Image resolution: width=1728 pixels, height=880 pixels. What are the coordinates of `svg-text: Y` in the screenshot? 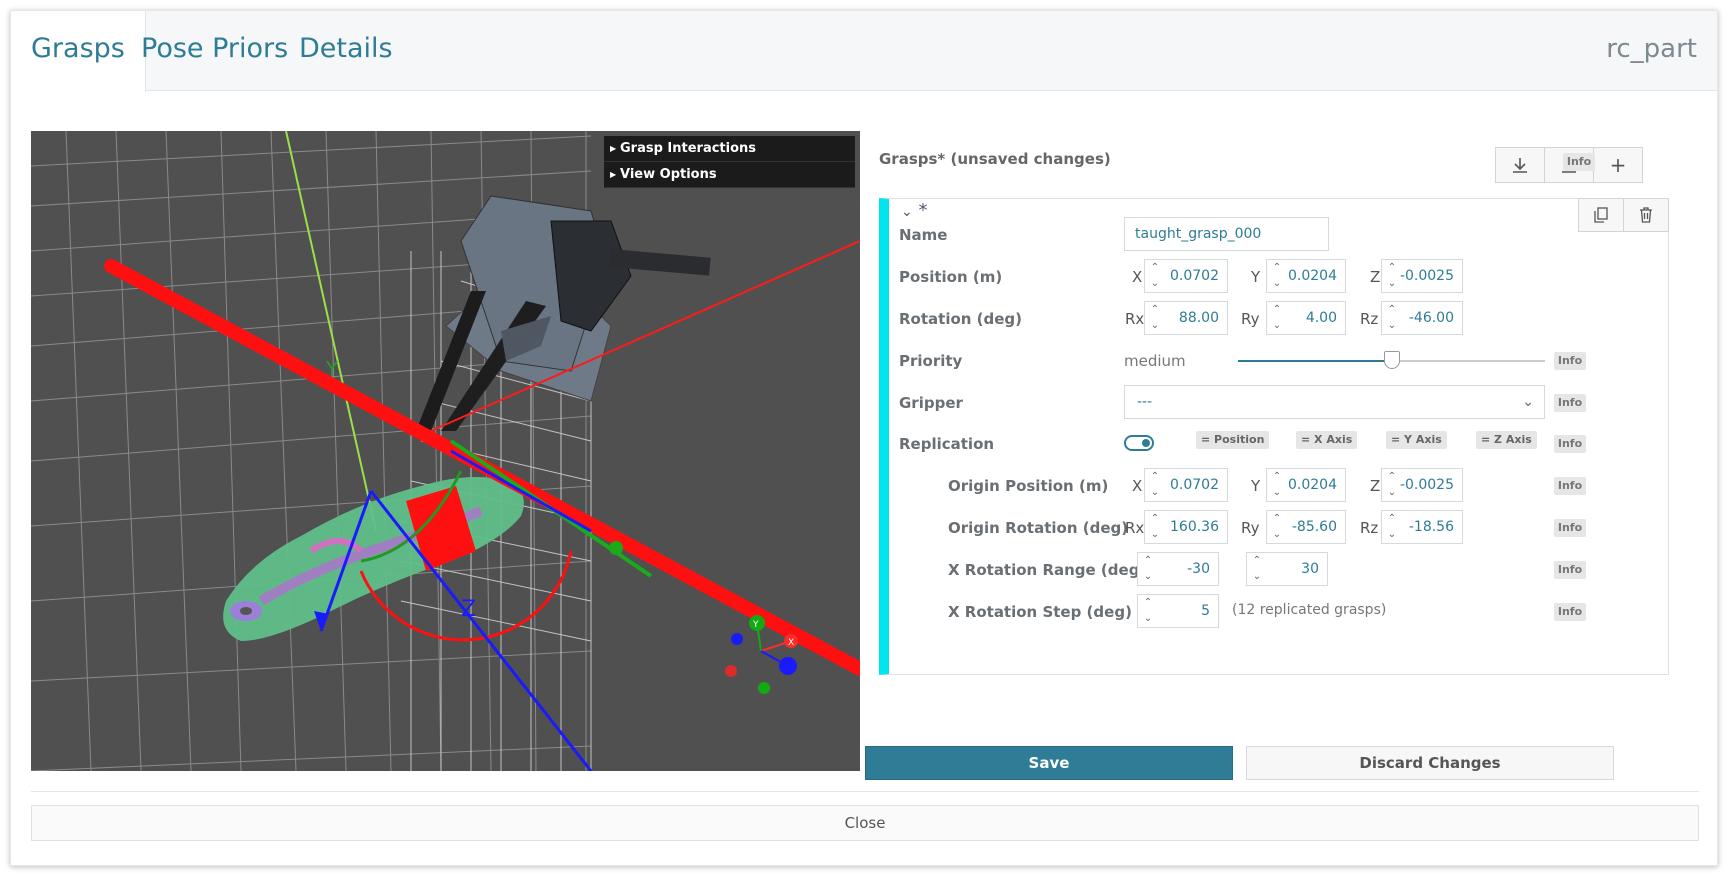 It's located at (755, 625).